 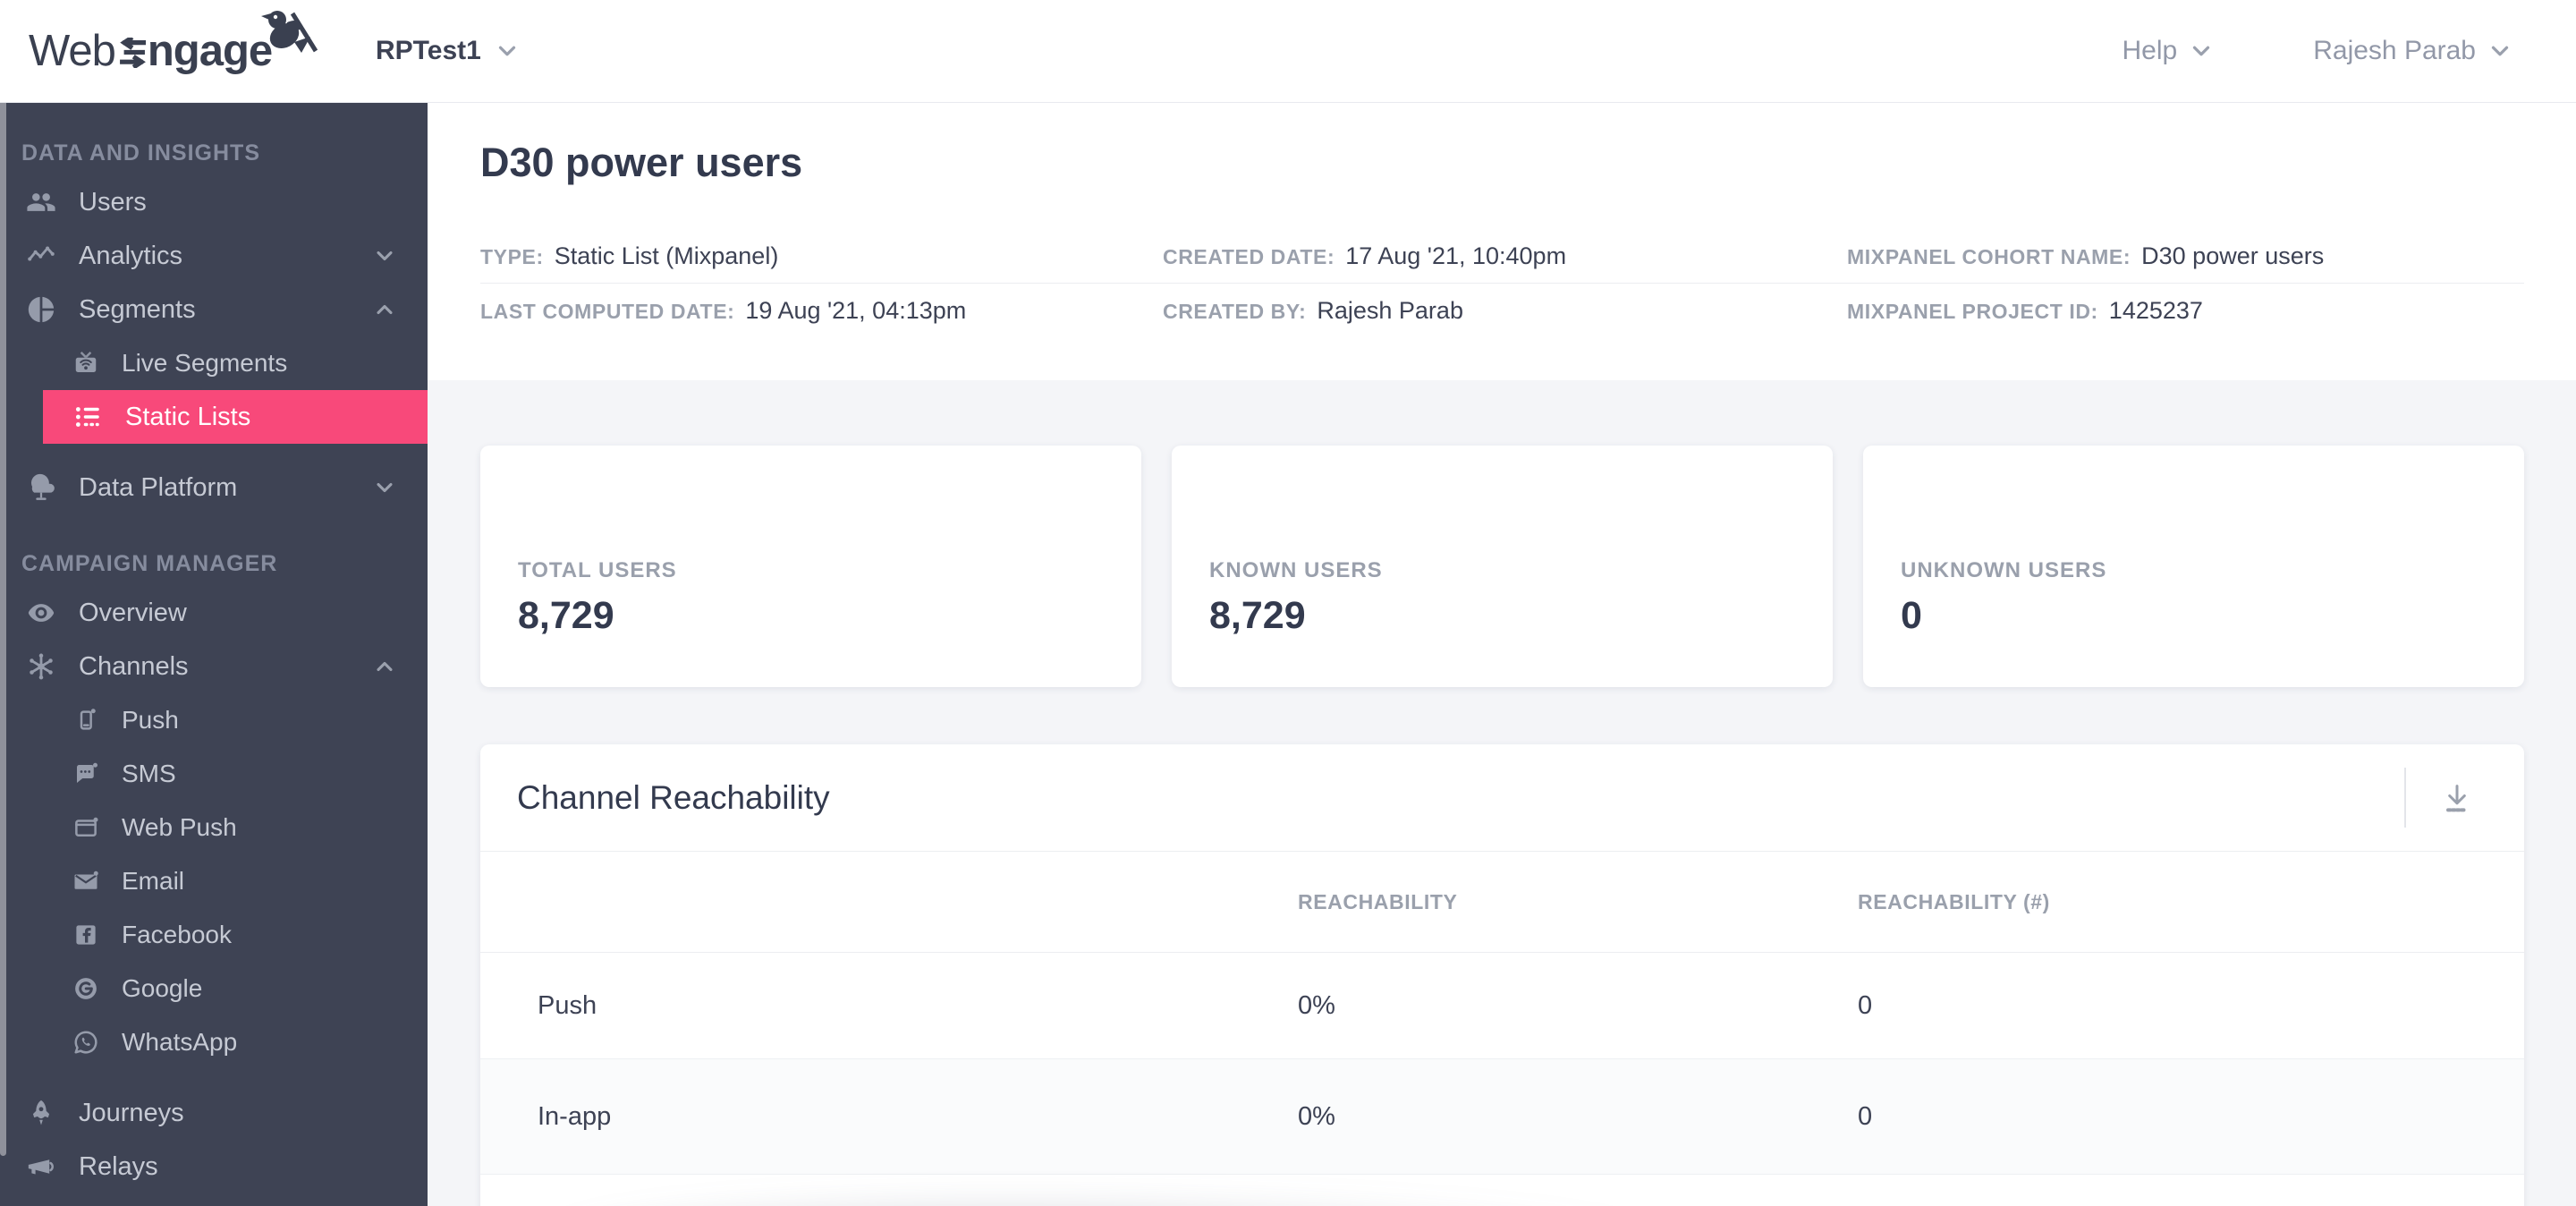 I want to click on col-reachability: REACHABILITY, so click(x=1378, y=901).